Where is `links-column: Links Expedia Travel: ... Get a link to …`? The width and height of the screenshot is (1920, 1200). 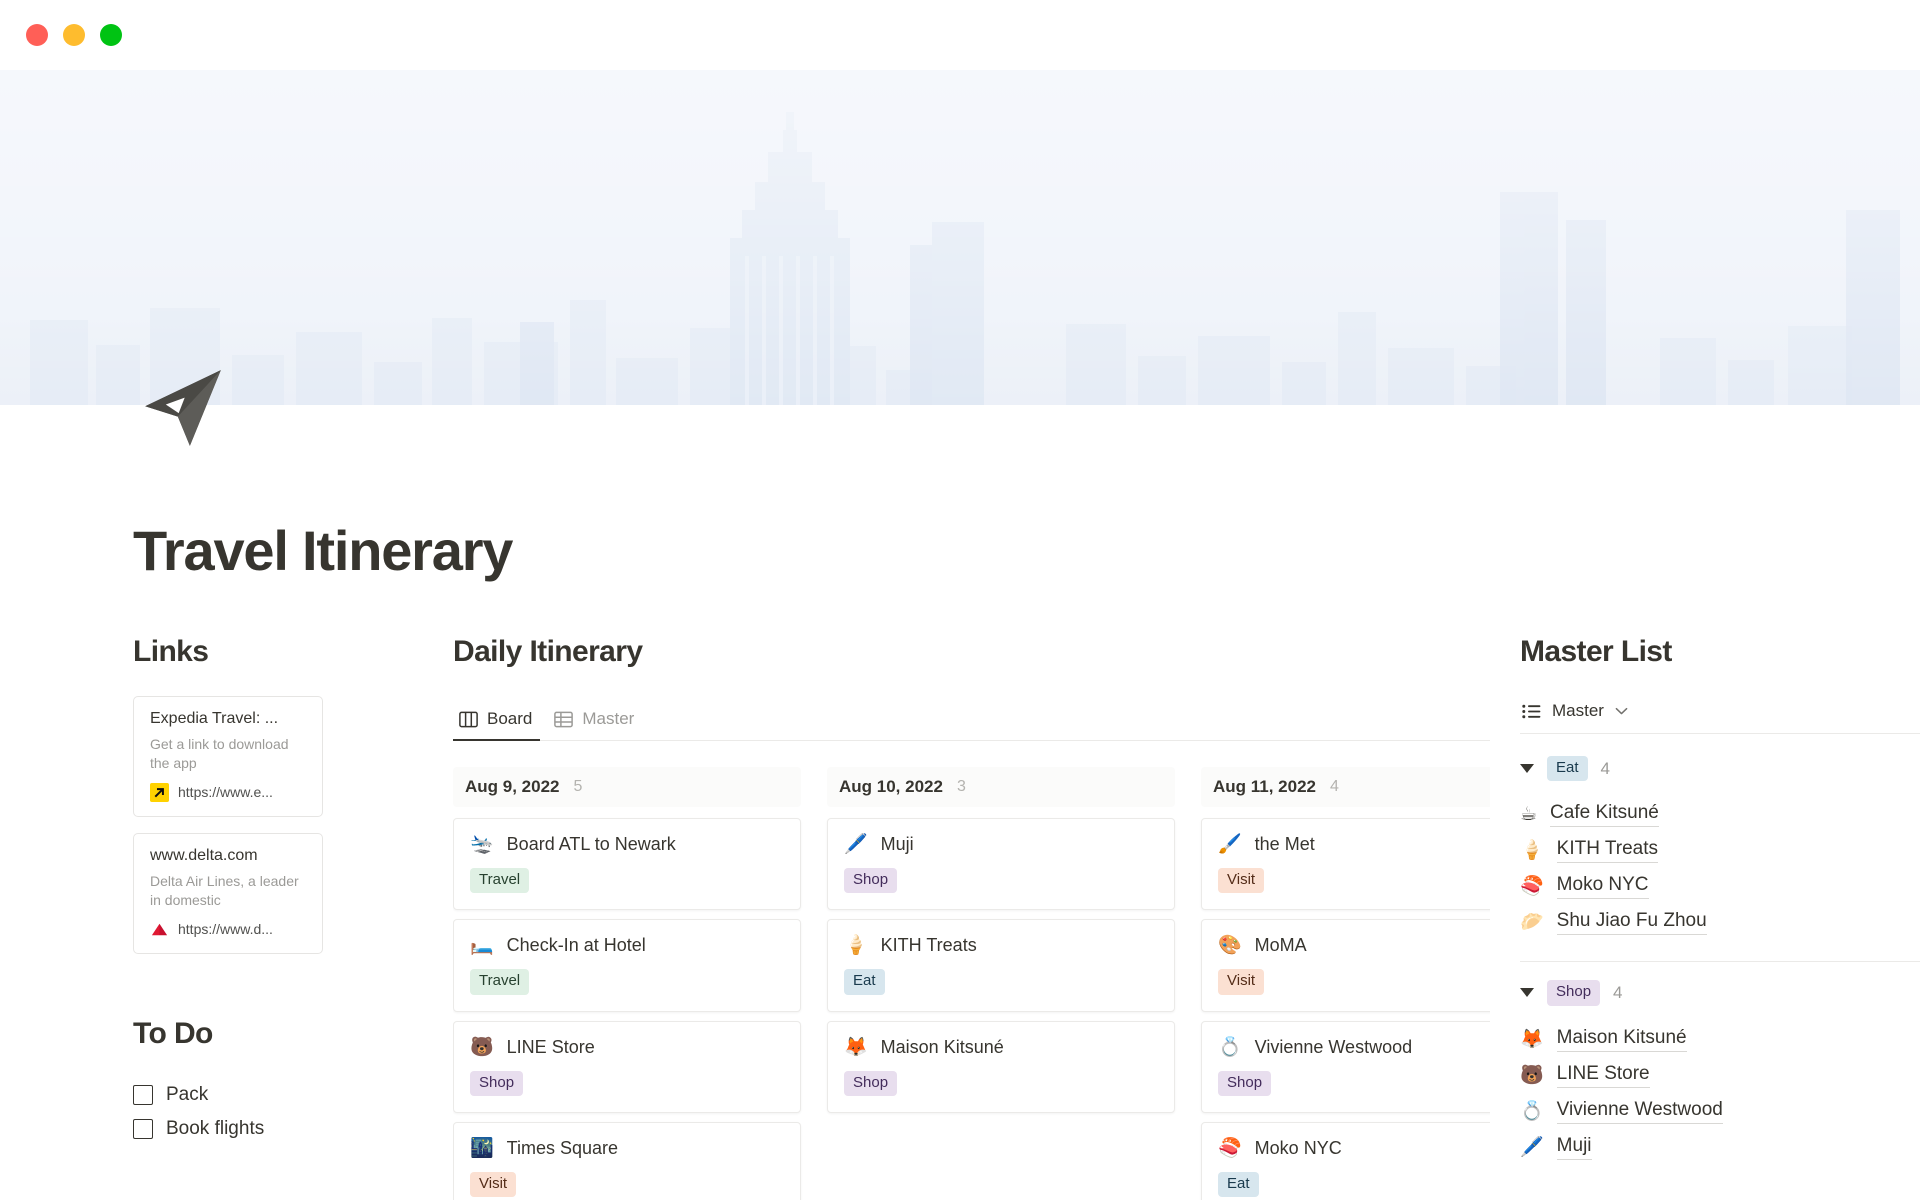 links-column: Links Expedia Travel: ... Get a link to … is located at coordinates (264, 890).